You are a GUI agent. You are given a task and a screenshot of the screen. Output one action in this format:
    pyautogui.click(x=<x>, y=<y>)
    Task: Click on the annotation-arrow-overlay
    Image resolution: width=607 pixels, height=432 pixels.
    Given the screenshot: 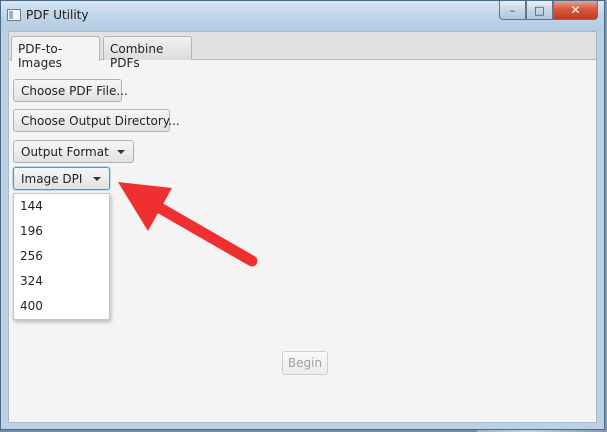 What is the action you would take?
    pyautogui.click(x=188, y=224)
    